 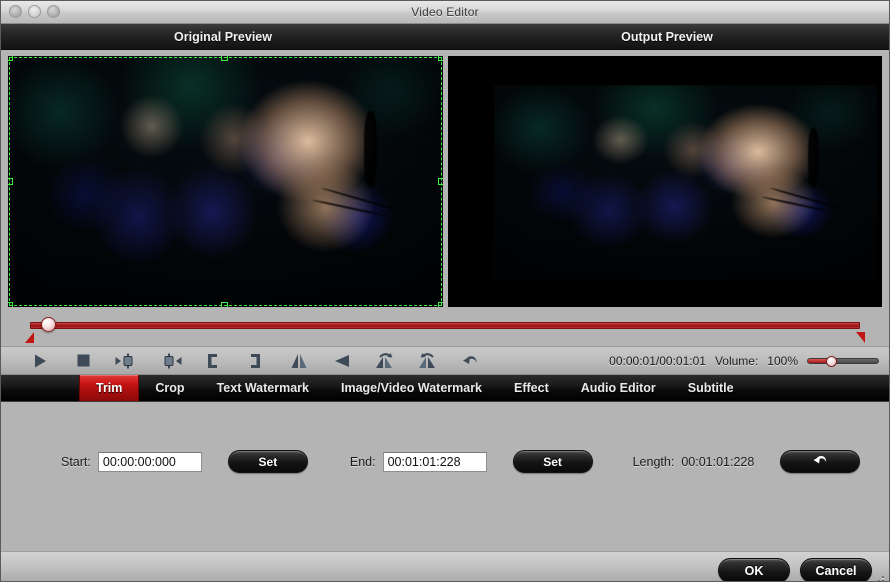 I want to click on zoom-button, so click(x=53, y=11).